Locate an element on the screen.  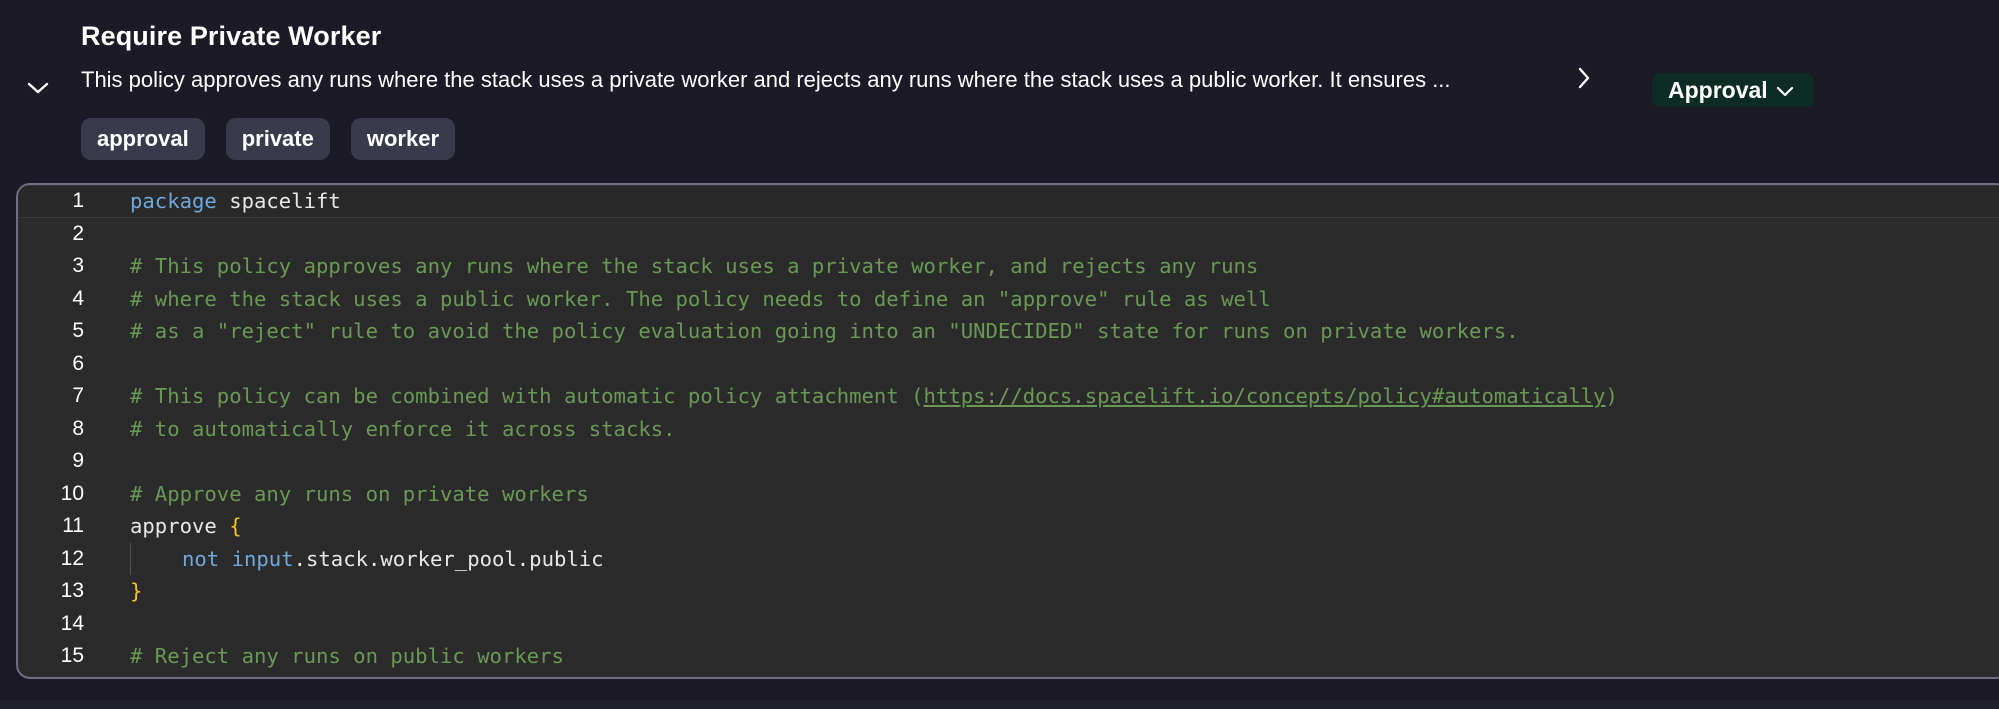
code-line: 1 package spacelift is located at coordinates (1008, 201).